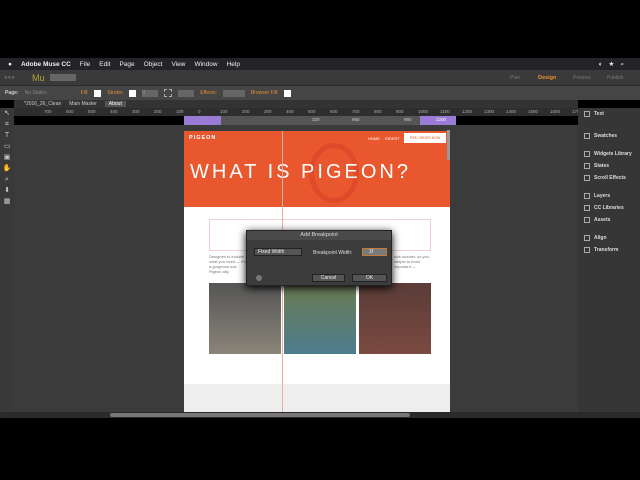  I want to click on menu-edit: Edit, so click(104, 64).